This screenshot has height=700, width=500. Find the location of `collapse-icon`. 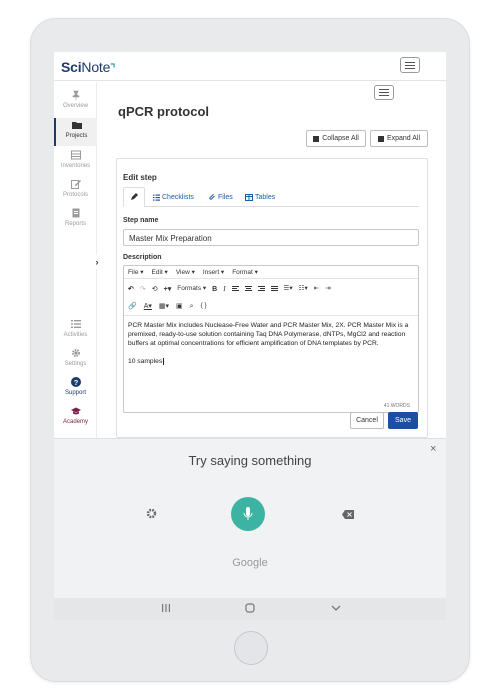

collapse-icon is located at coordinates (316, 138).